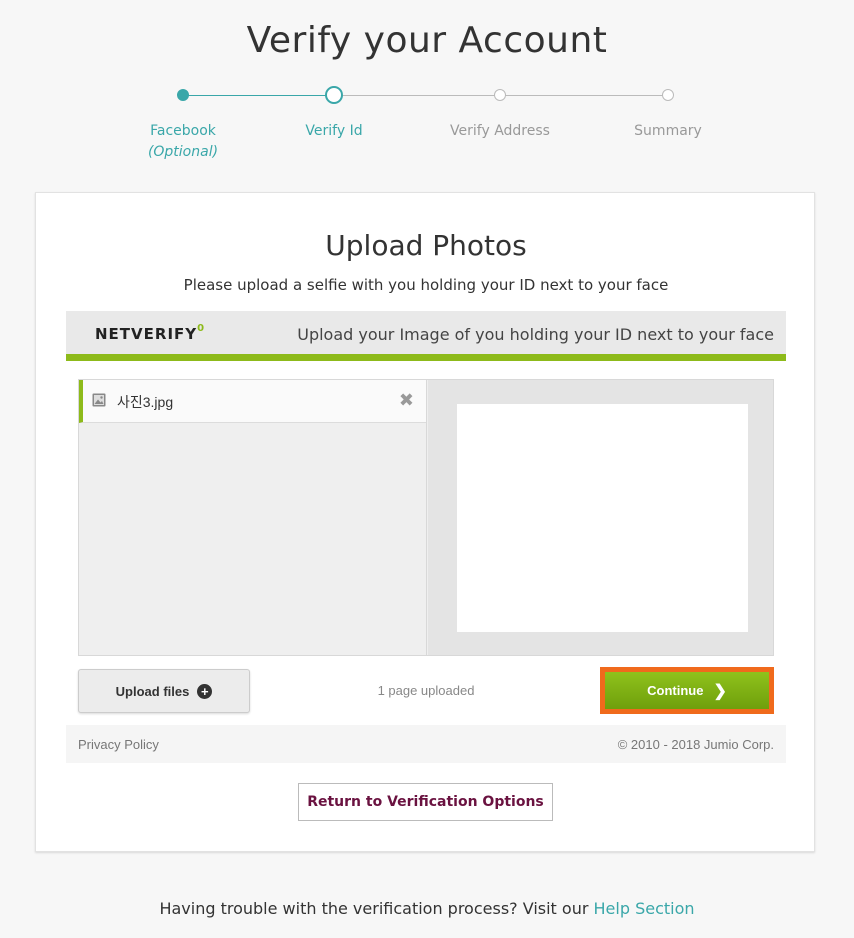 This screenshot has height=938, width=854. Describe the element at coordinates (201, 328) in the screenshot. I see `netverify-logo-mark: 0` at that location.